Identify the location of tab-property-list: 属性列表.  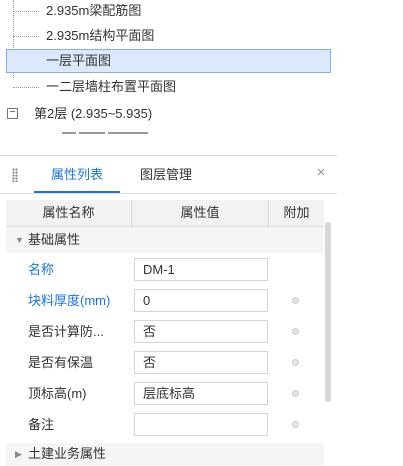
(77, 174).